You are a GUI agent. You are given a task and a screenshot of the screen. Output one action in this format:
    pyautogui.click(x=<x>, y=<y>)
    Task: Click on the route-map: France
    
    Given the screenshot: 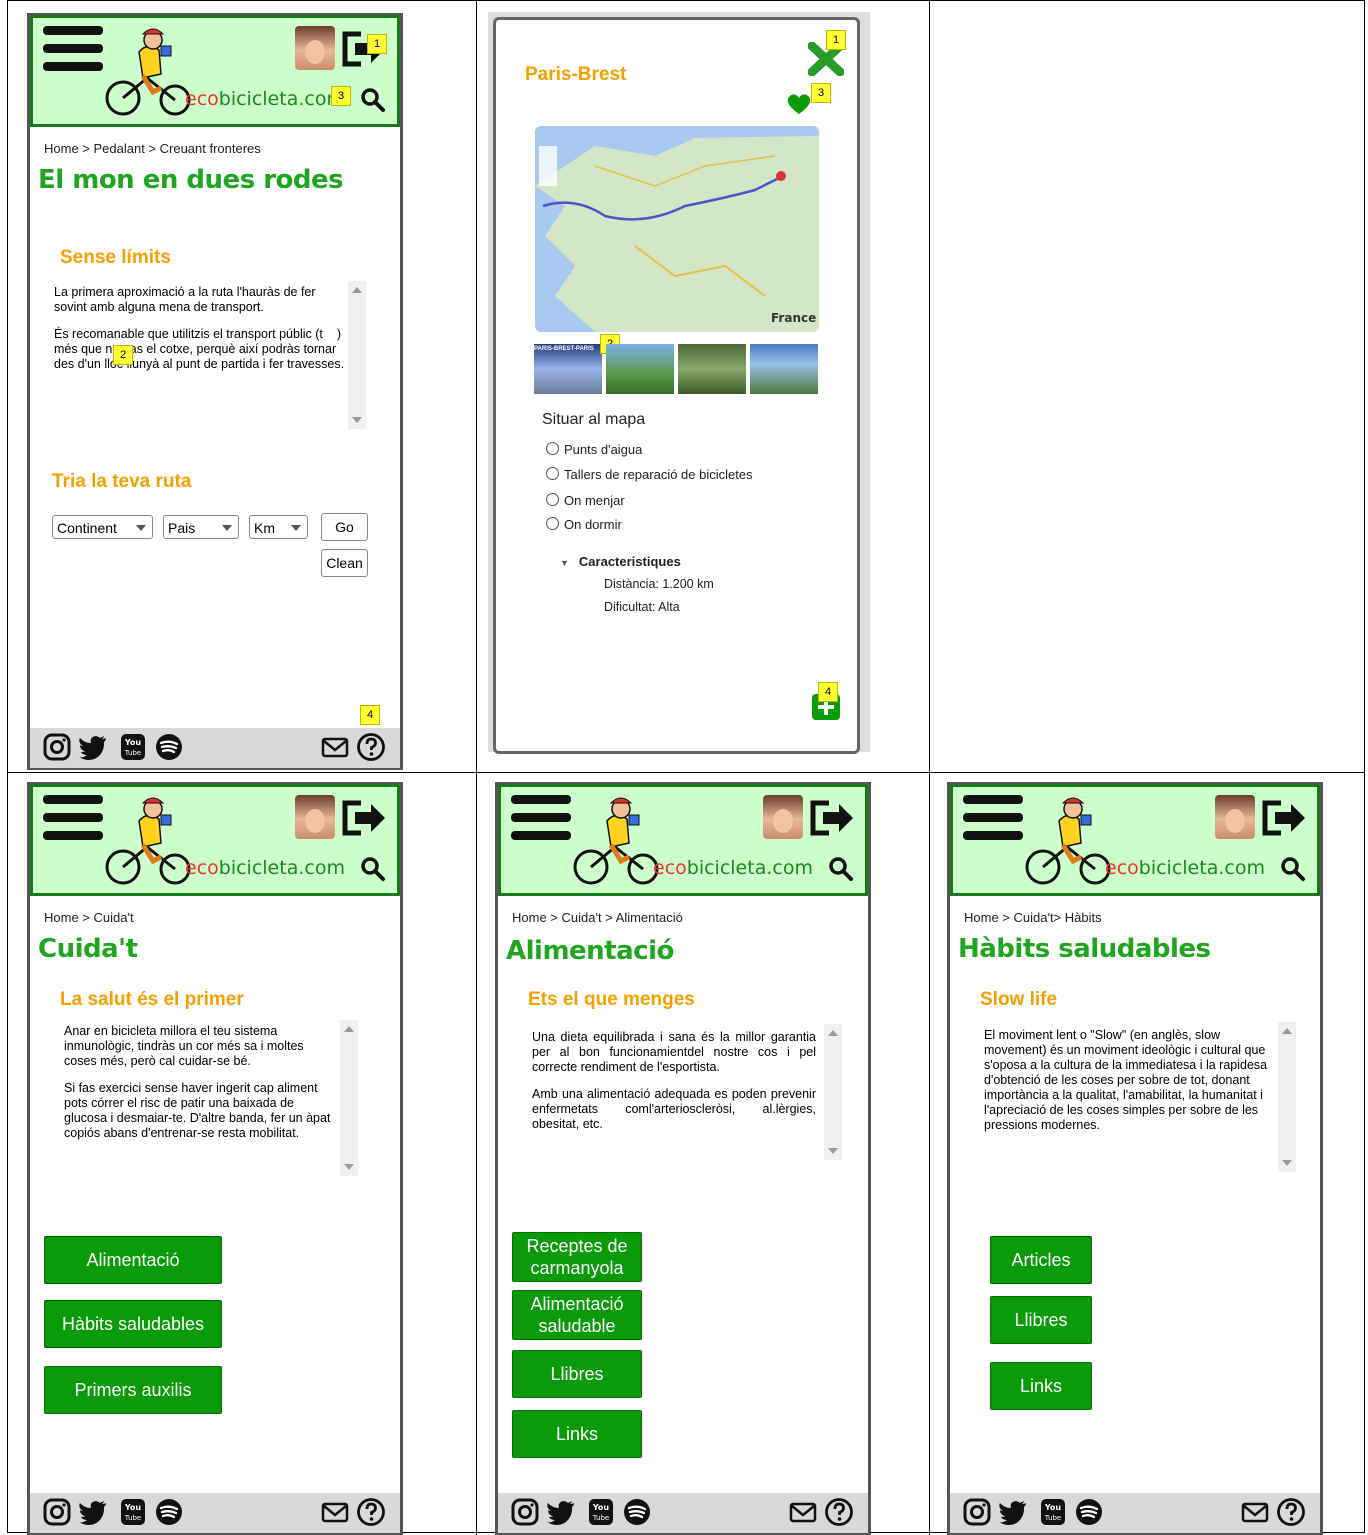 What is the action you would take?
    pyautogui.click(x=677, y=229)
    